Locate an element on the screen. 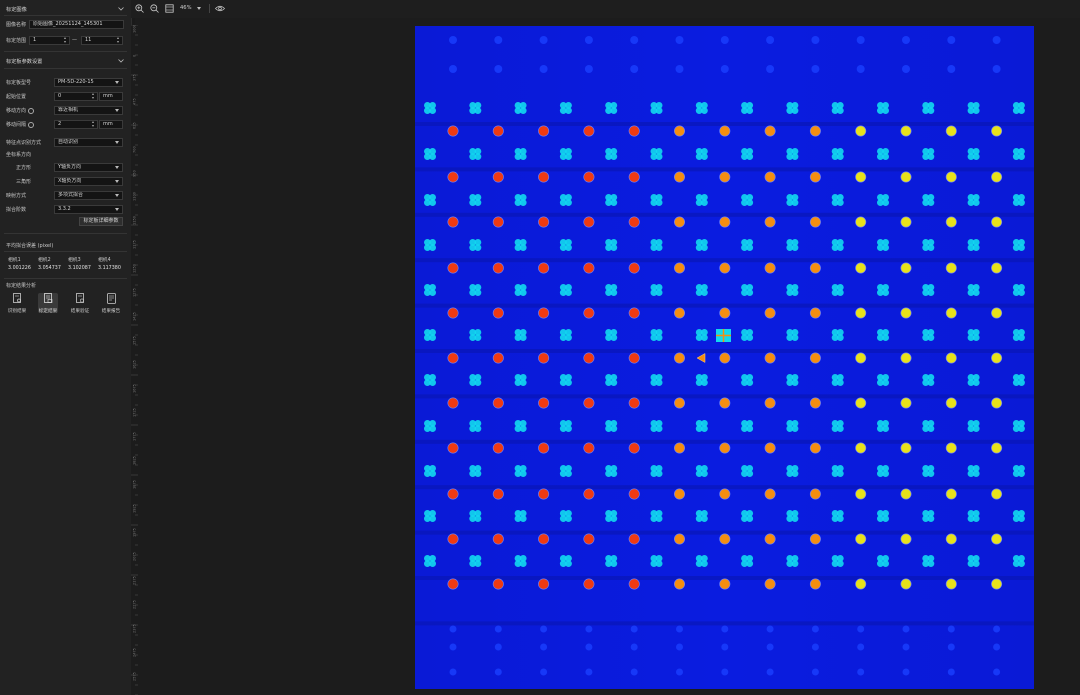 Image resolution: width=1080 pixels, height=695 pixels. report-icon is located at coordinates (111, 299).